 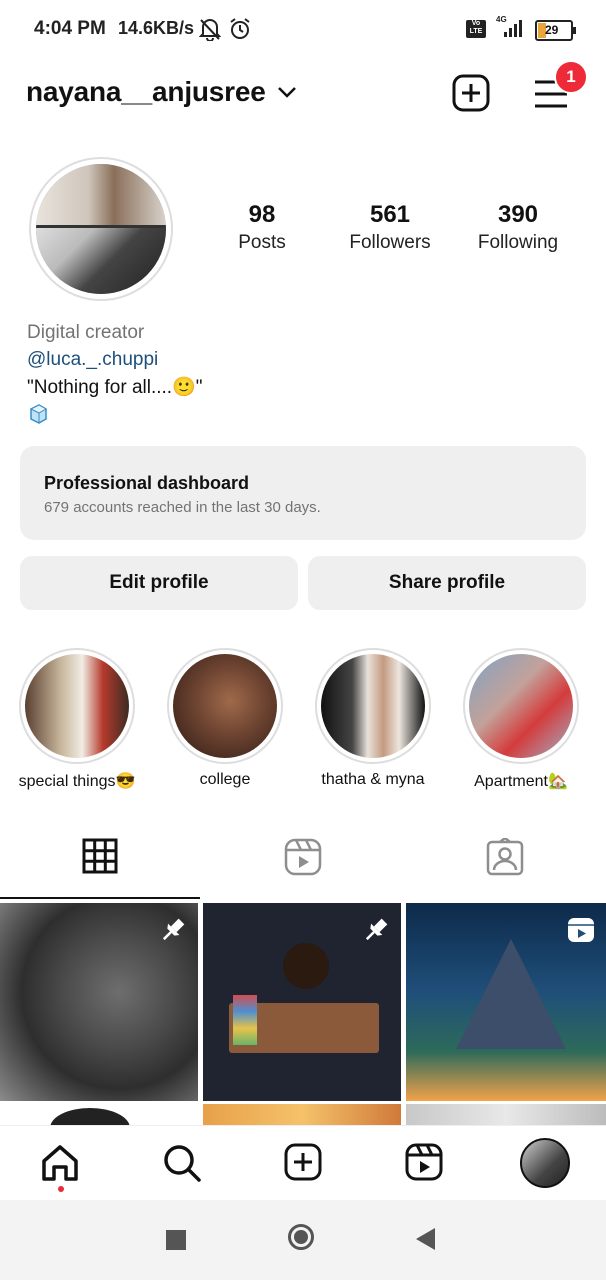 I want to click on network-type: 4G, so click(x=501, y=19).